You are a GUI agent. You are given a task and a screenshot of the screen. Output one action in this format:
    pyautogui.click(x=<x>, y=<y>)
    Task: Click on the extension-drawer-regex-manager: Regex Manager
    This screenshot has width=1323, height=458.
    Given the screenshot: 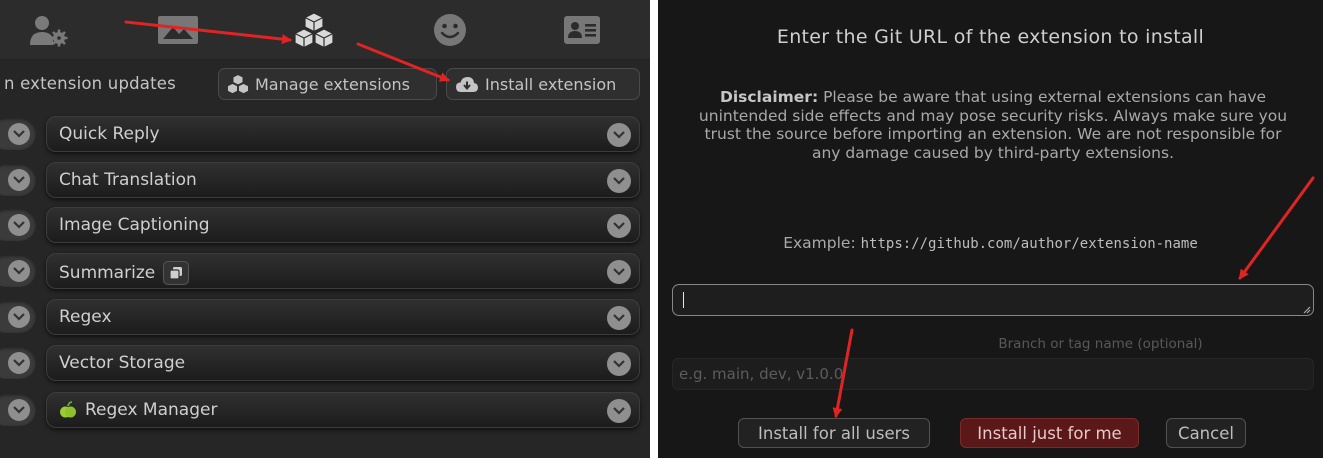 What is the action you would take?
    pyautogui.click(x=343, y=410)
    